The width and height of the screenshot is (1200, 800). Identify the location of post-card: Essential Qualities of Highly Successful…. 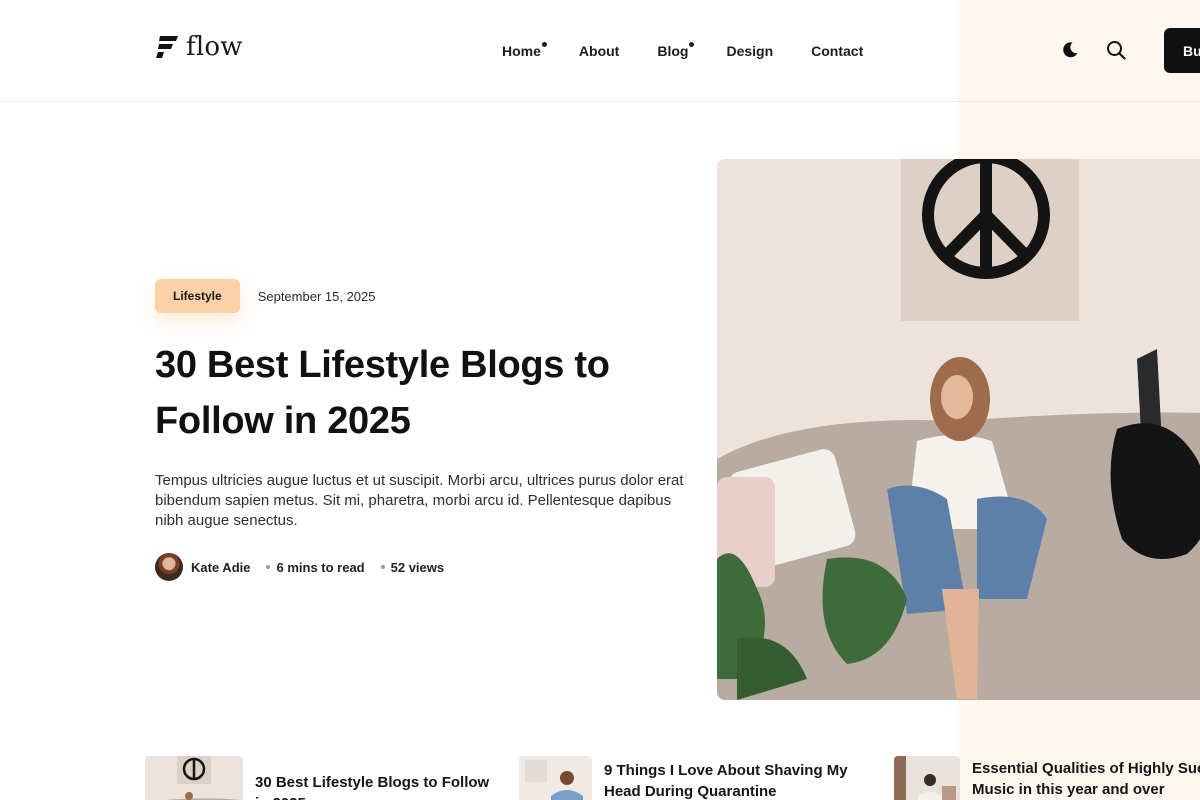
(1047, 778).